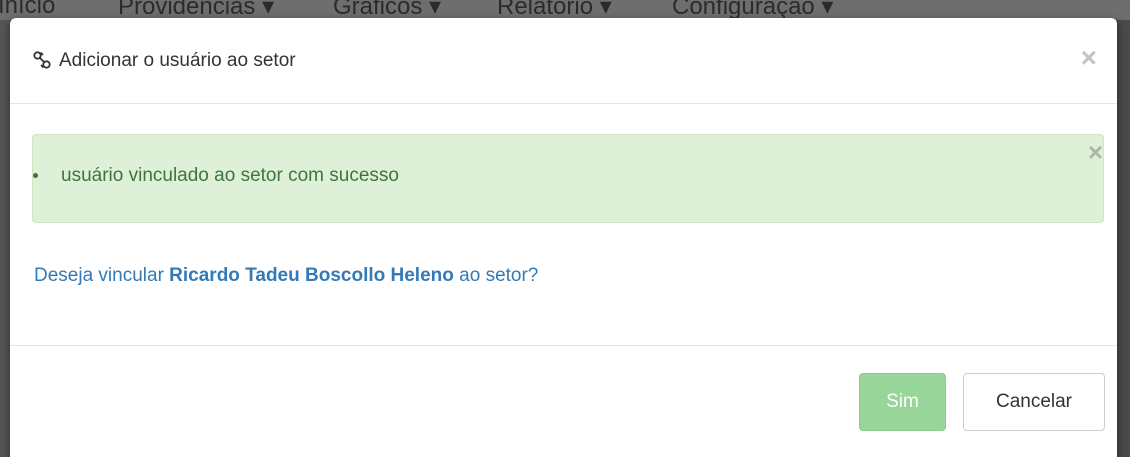 Image resolution: width=1130 pixels, height=457 pixels. What do you see at coordinates (177, 60) in the screenshot?
I see `modal-title: Adicionar o usuário ao setor` at bounding box center [177, 60].